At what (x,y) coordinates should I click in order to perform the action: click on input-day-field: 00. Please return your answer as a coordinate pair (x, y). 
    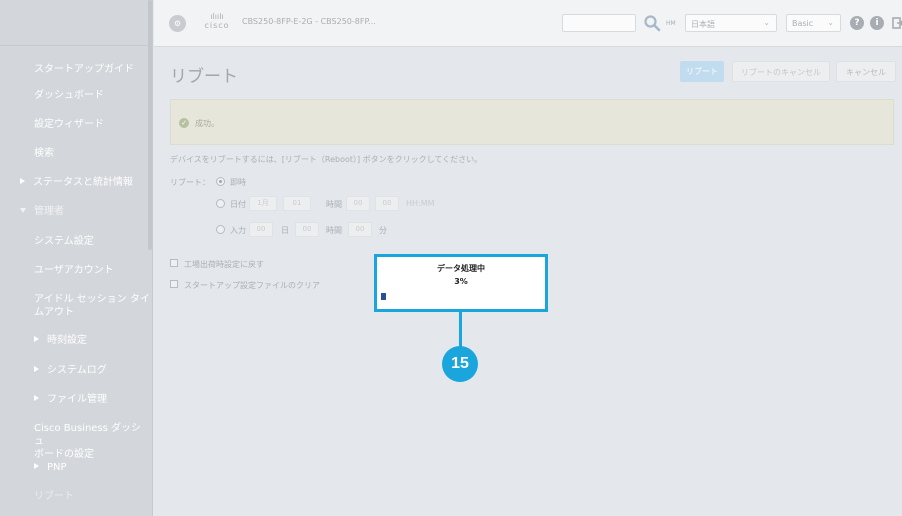
    Looking at the image, I should click on (261, 229).